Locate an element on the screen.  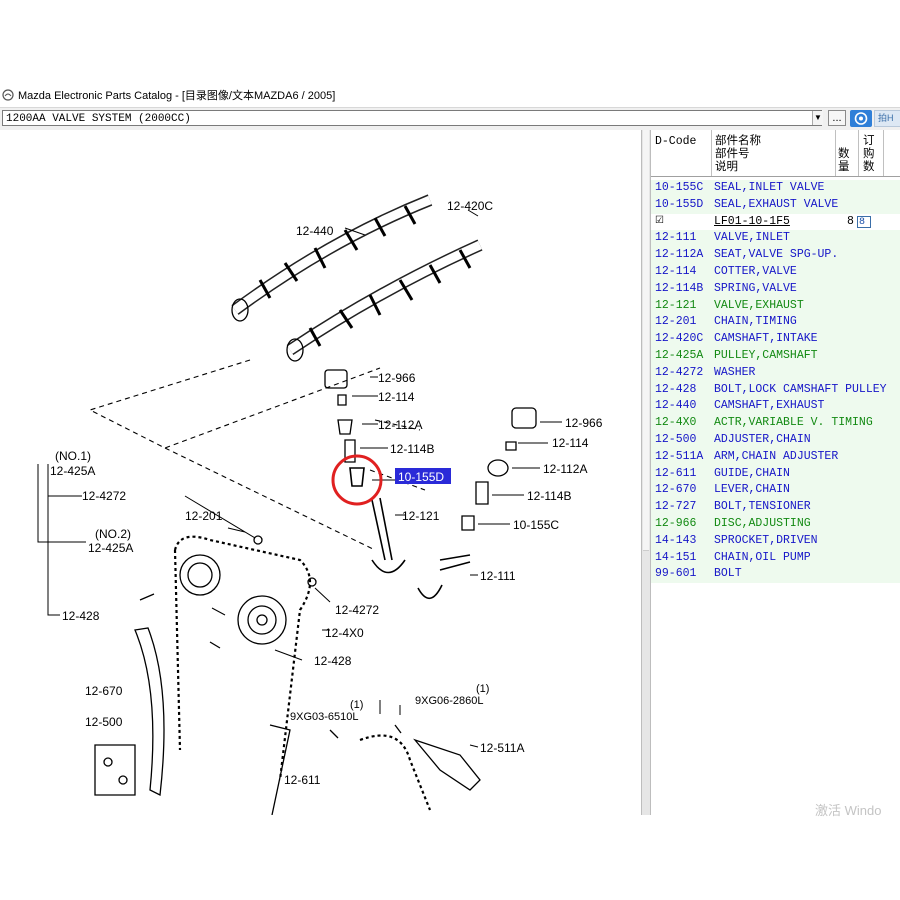
part-number-row: ☑ LF01-10-1F5 8 8 is located at coordinates (775, 222).